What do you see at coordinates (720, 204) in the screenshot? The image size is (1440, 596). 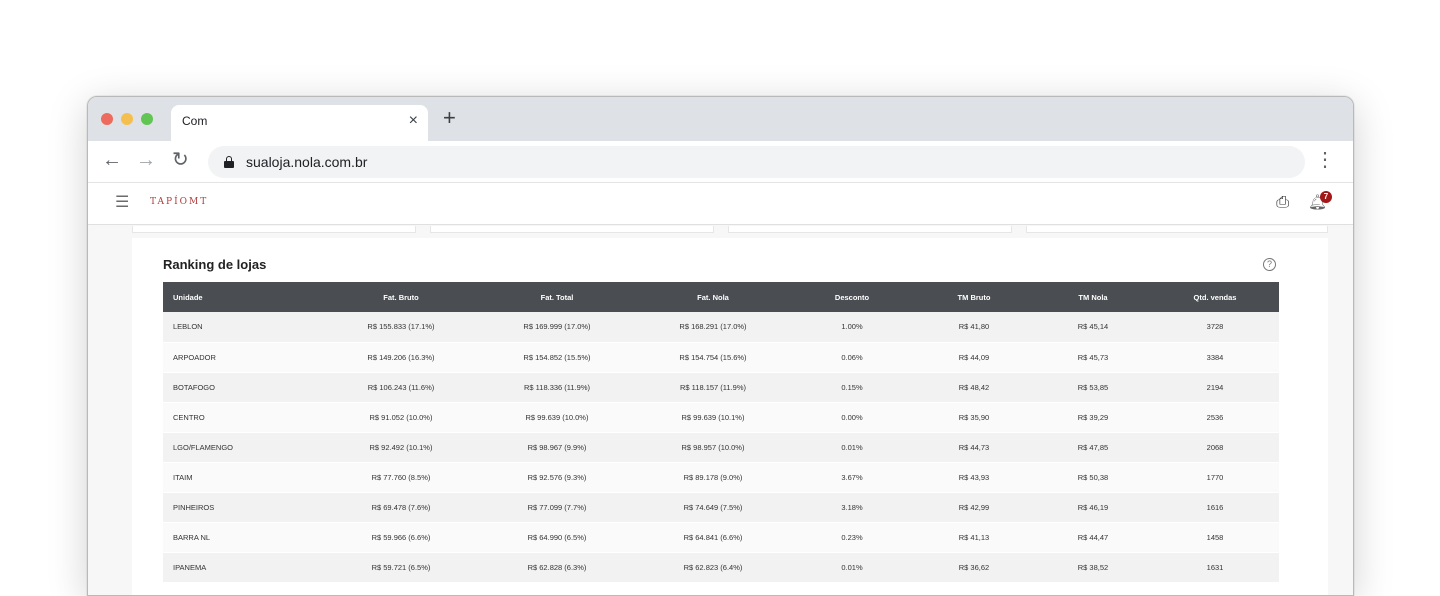 I see `app-header: ☰ TAPÍOMT ⎙ 🔔︎ 7` at bounding box center [720, 204].